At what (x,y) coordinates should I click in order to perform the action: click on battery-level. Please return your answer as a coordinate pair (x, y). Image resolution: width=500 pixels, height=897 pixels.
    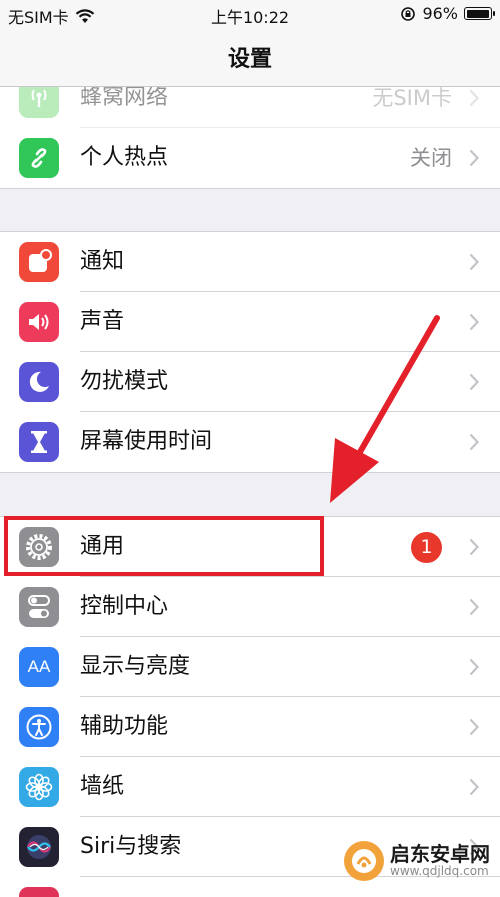
    Looking at the image, I should click on (477, 13).